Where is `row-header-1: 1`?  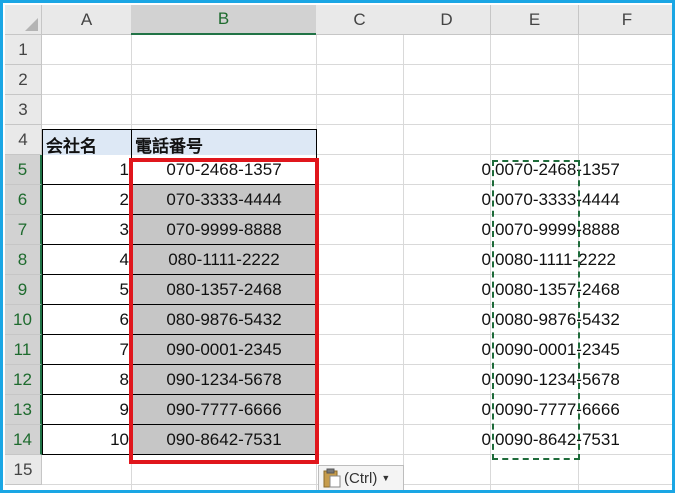 row-header-1: 1 is located at coordinates (23, 50).